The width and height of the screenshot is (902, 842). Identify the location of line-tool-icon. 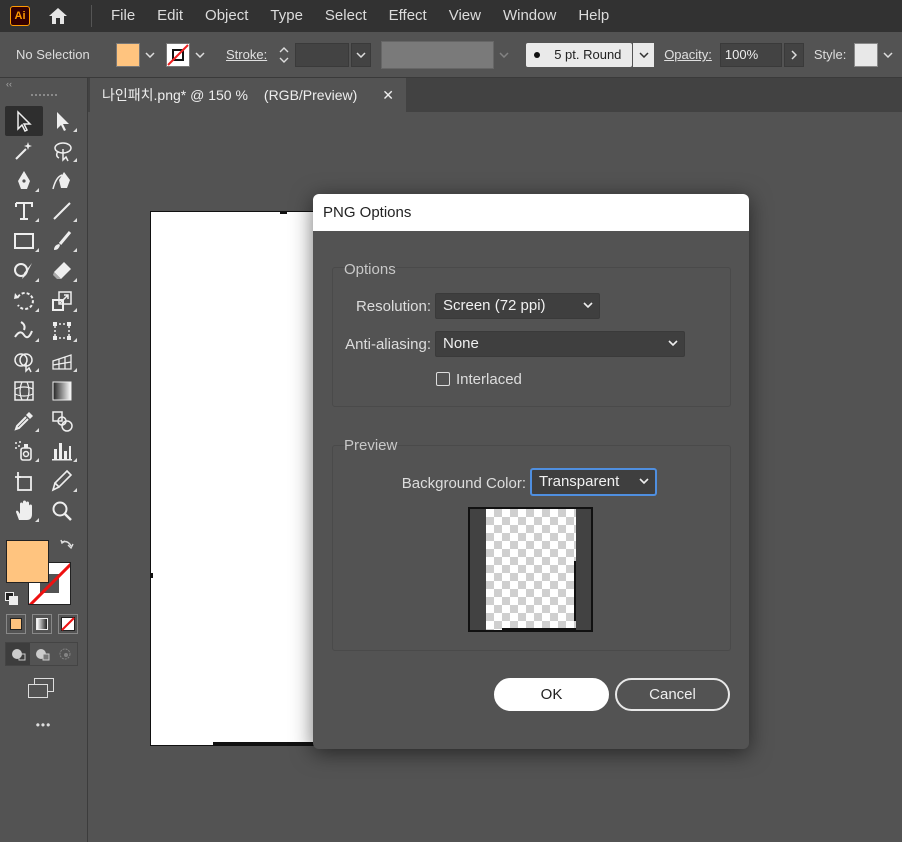
(62, 211).